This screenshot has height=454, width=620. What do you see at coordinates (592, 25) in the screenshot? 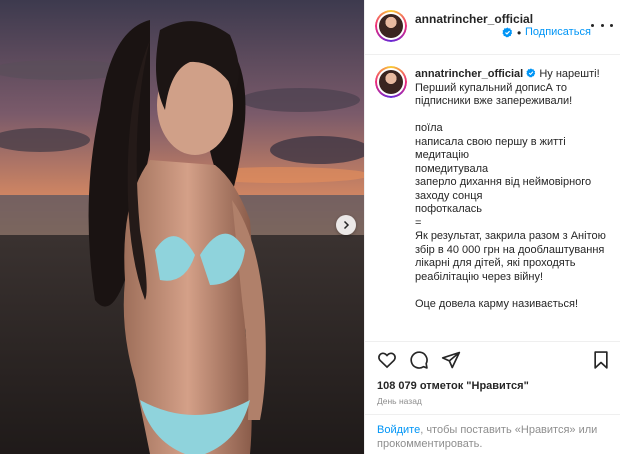
I see `more-icon` at bounding box center [592, 25].